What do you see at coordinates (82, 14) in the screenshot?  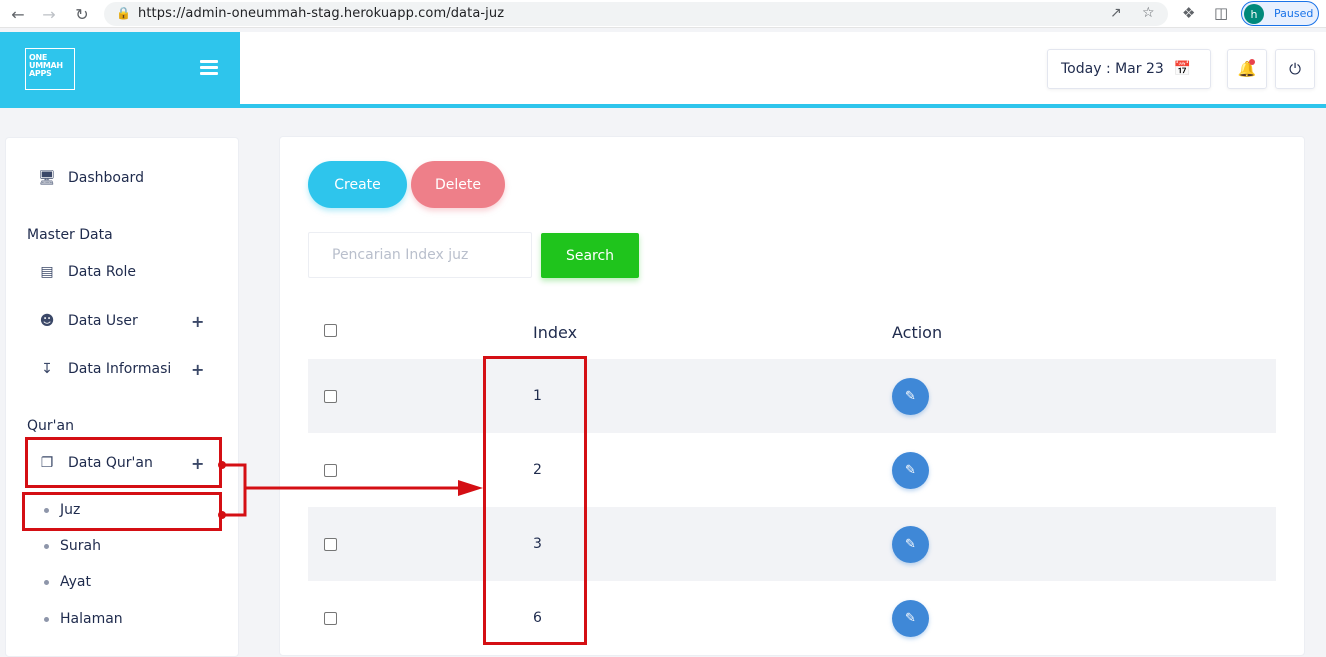 I see `reload-icon: ↻` at bounding box center [82, 14].